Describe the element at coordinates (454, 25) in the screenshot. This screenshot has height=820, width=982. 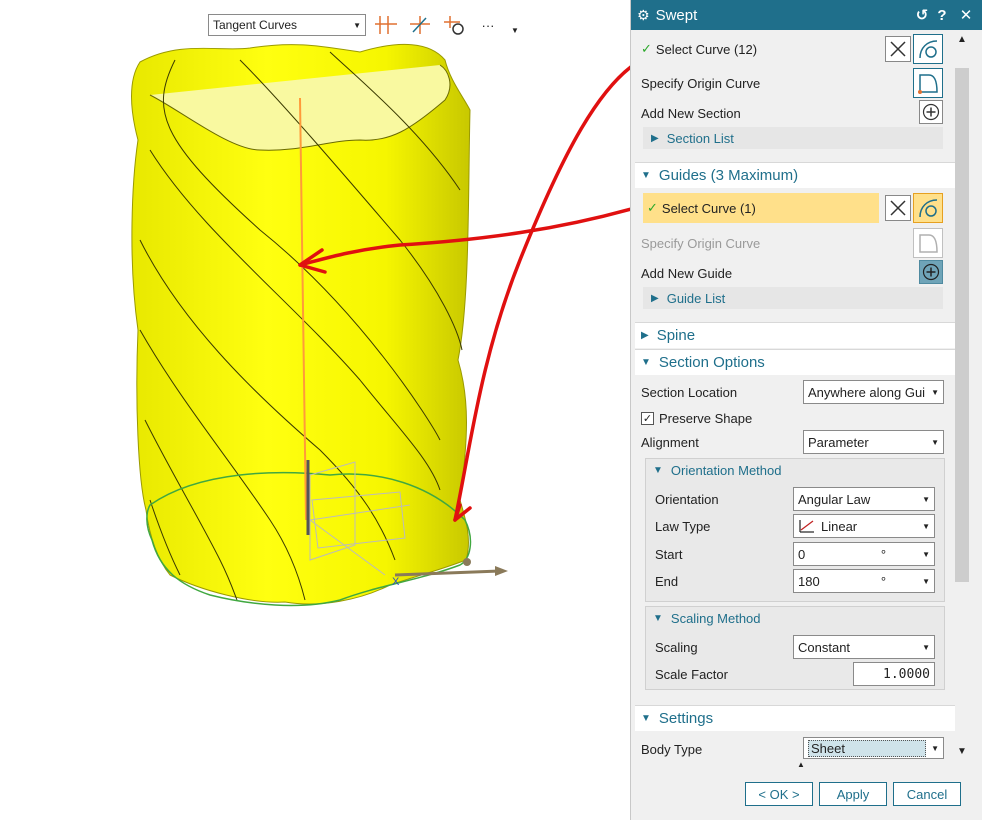
I see `curve-snap-icon` at that location.